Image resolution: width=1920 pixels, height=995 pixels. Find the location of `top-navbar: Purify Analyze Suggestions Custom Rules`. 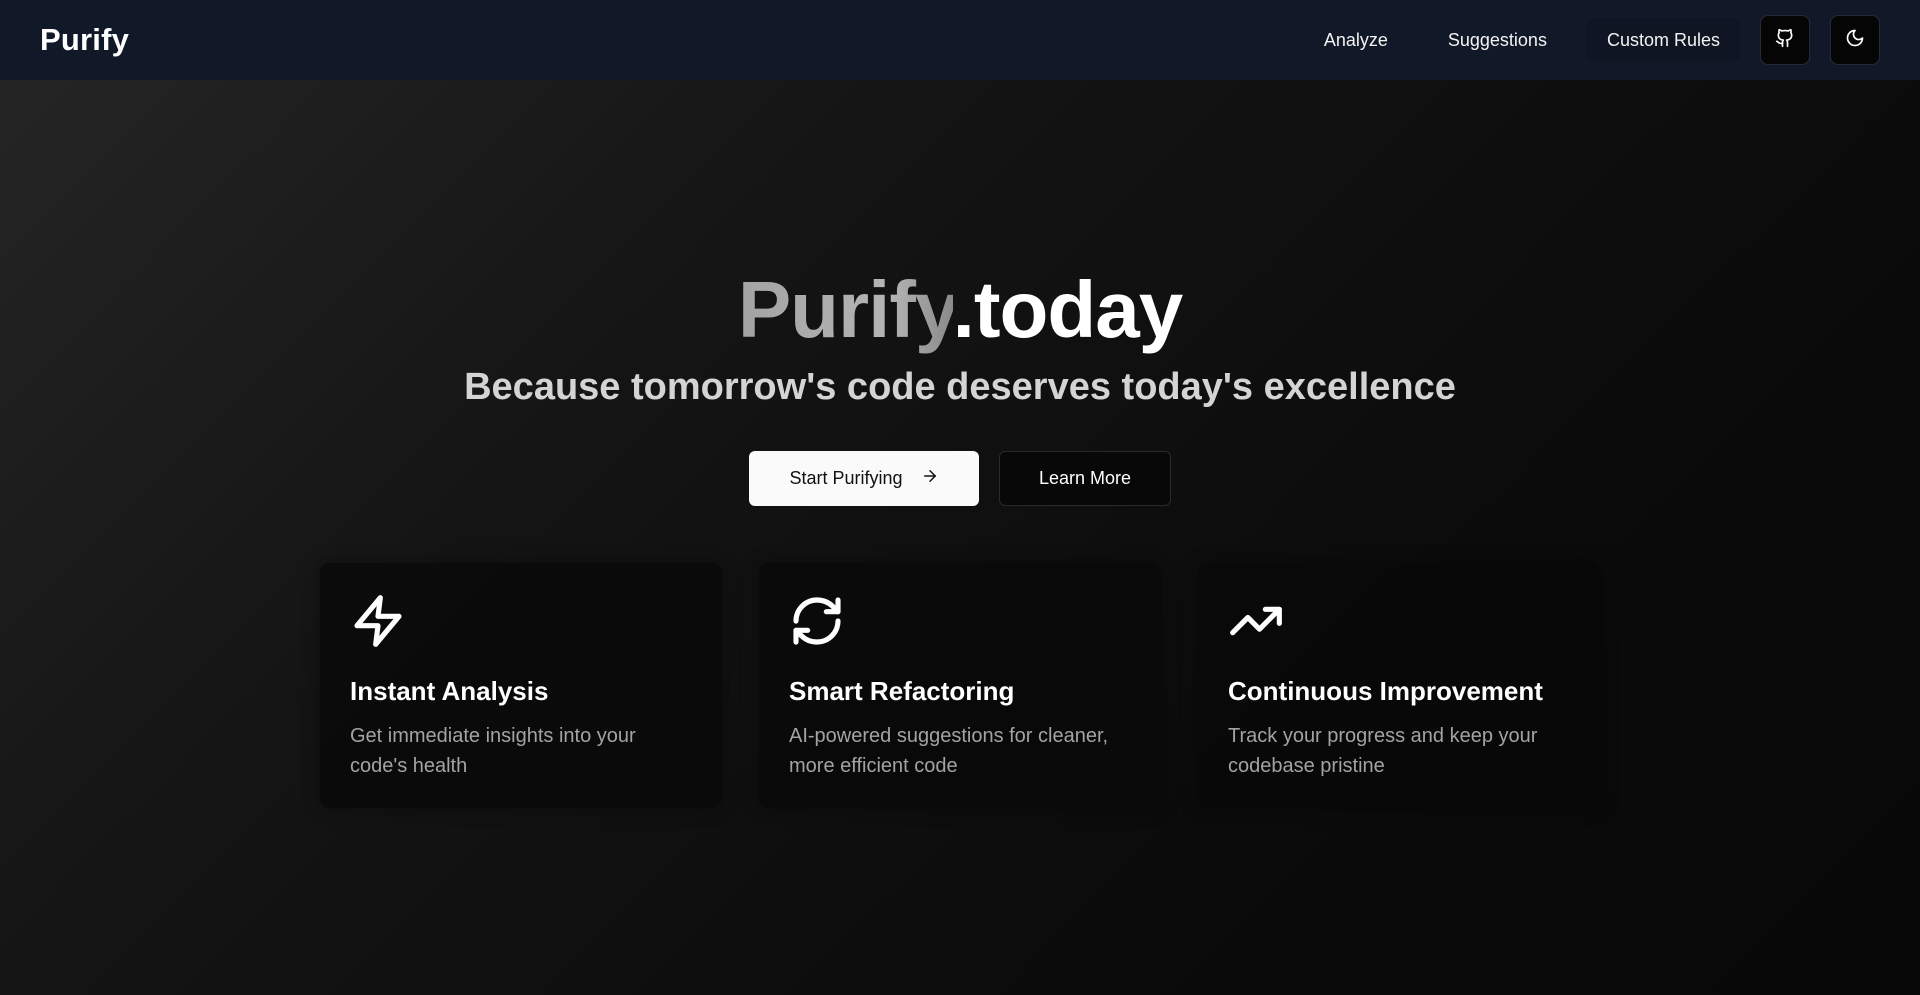

top-navbar: Purify Analyze Suggestions Custom Rules is located at coordinates (960, 40).